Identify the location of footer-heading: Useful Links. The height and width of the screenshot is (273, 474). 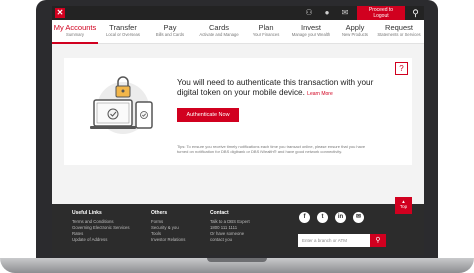
(87, 213).